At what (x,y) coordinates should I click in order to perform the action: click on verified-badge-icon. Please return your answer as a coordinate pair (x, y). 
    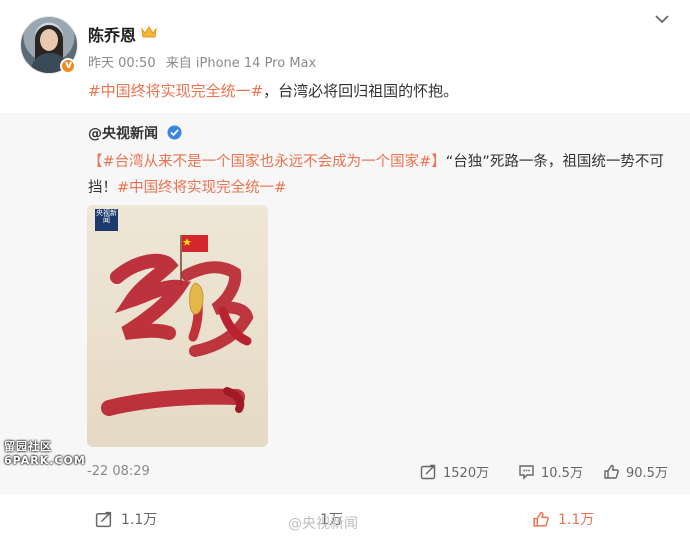
    Looking at the image, I should click on (68, 66).